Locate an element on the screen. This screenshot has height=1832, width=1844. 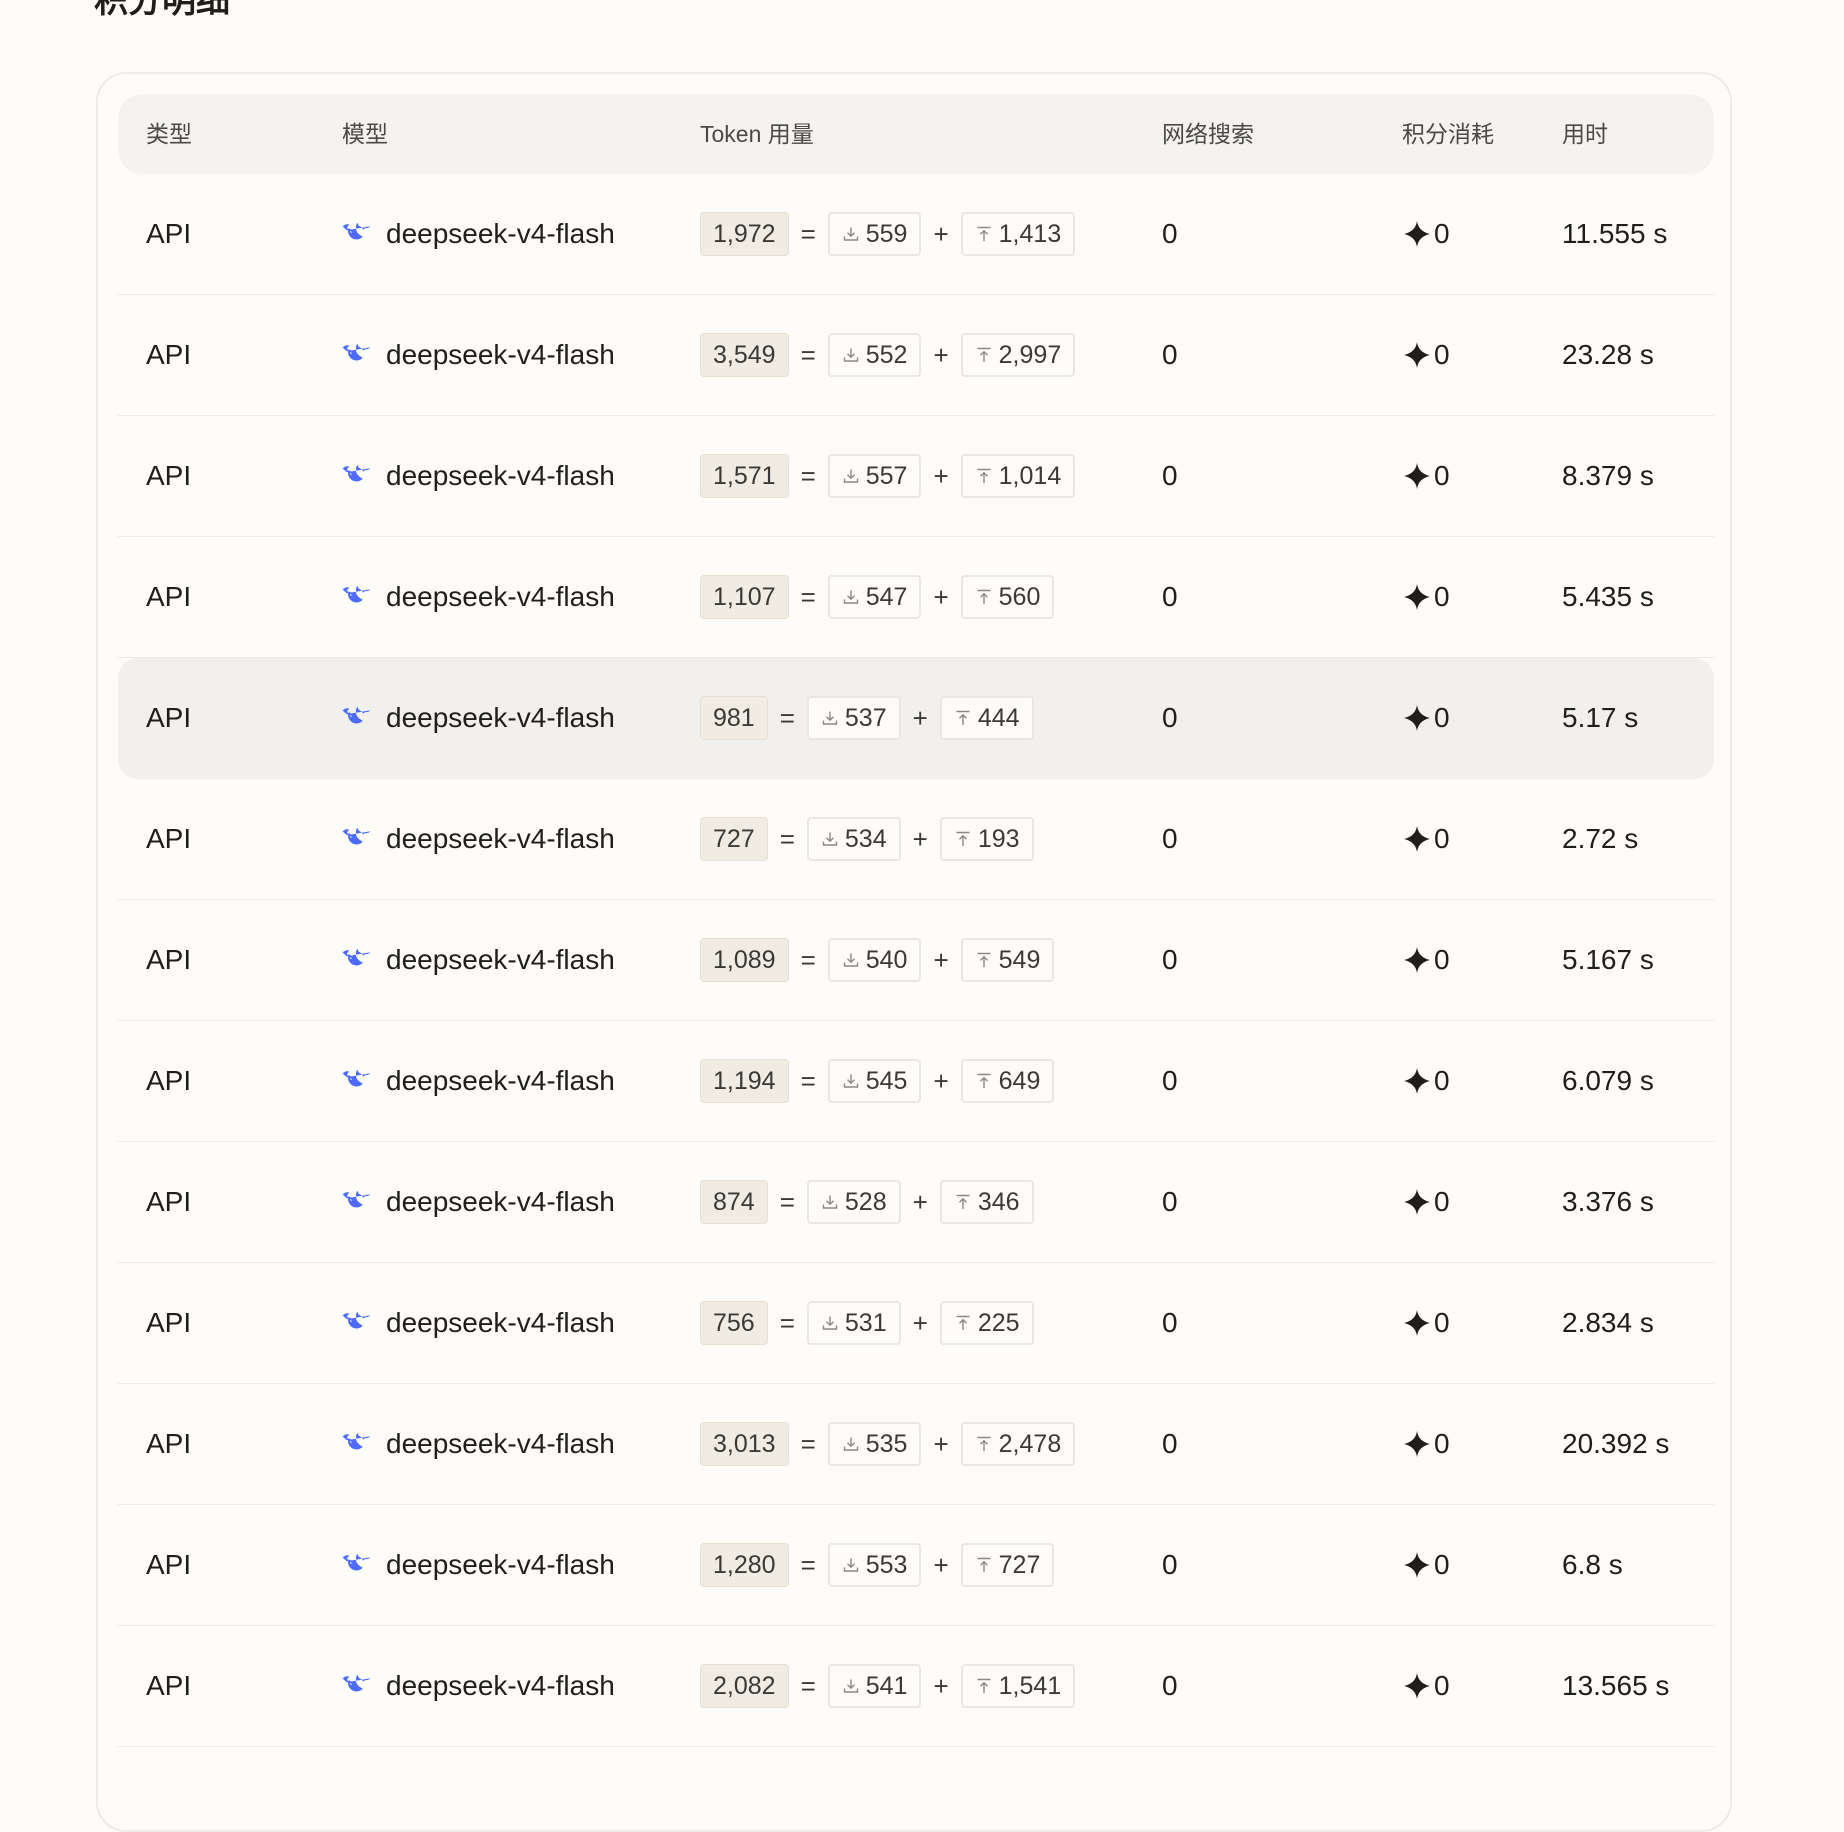
cell-token-usage: 1,089 = 540 + 549 is located at coordinates (877, 960).